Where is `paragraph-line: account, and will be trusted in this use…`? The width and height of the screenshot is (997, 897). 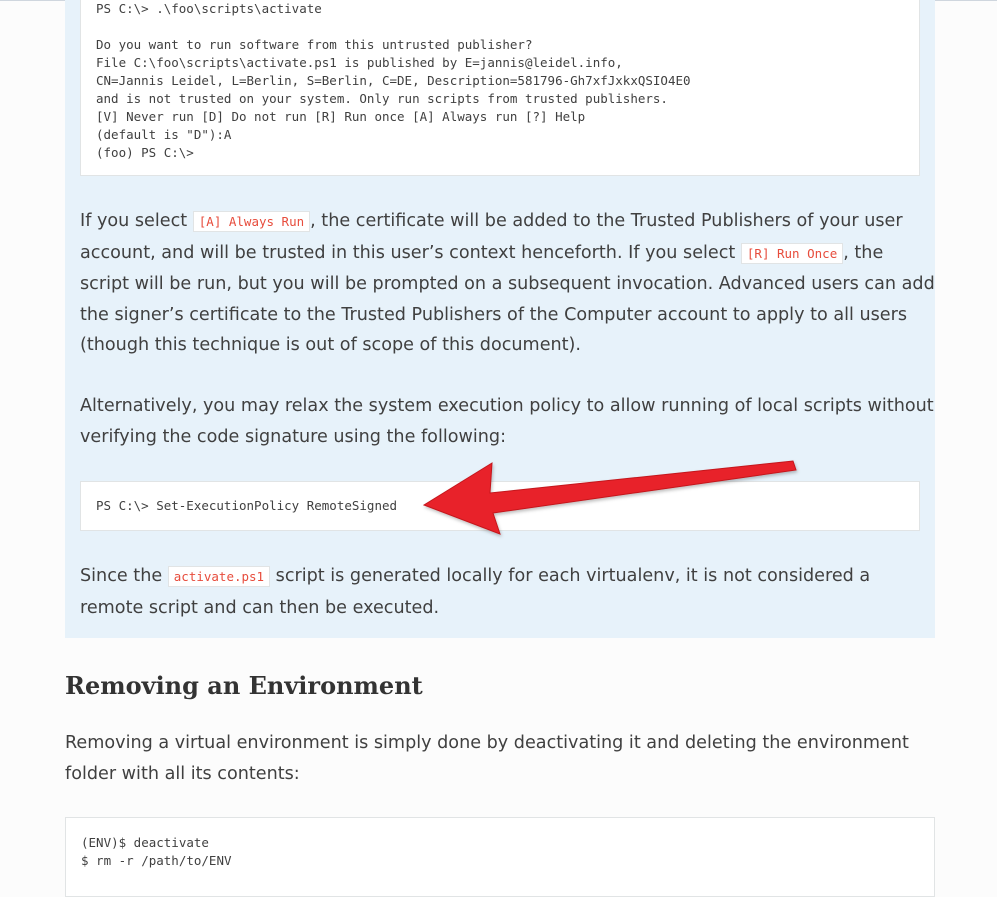 paragraph-line: account, and will be trusted in this use… is located at coordinates (501, 254).